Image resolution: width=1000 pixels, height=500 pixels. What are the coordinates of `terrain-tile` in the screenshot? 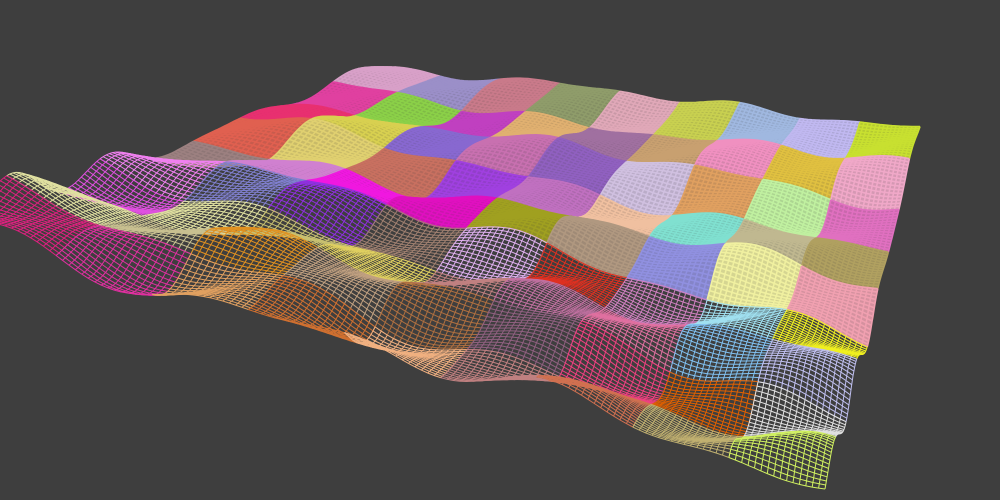 It's located at (870, 183).